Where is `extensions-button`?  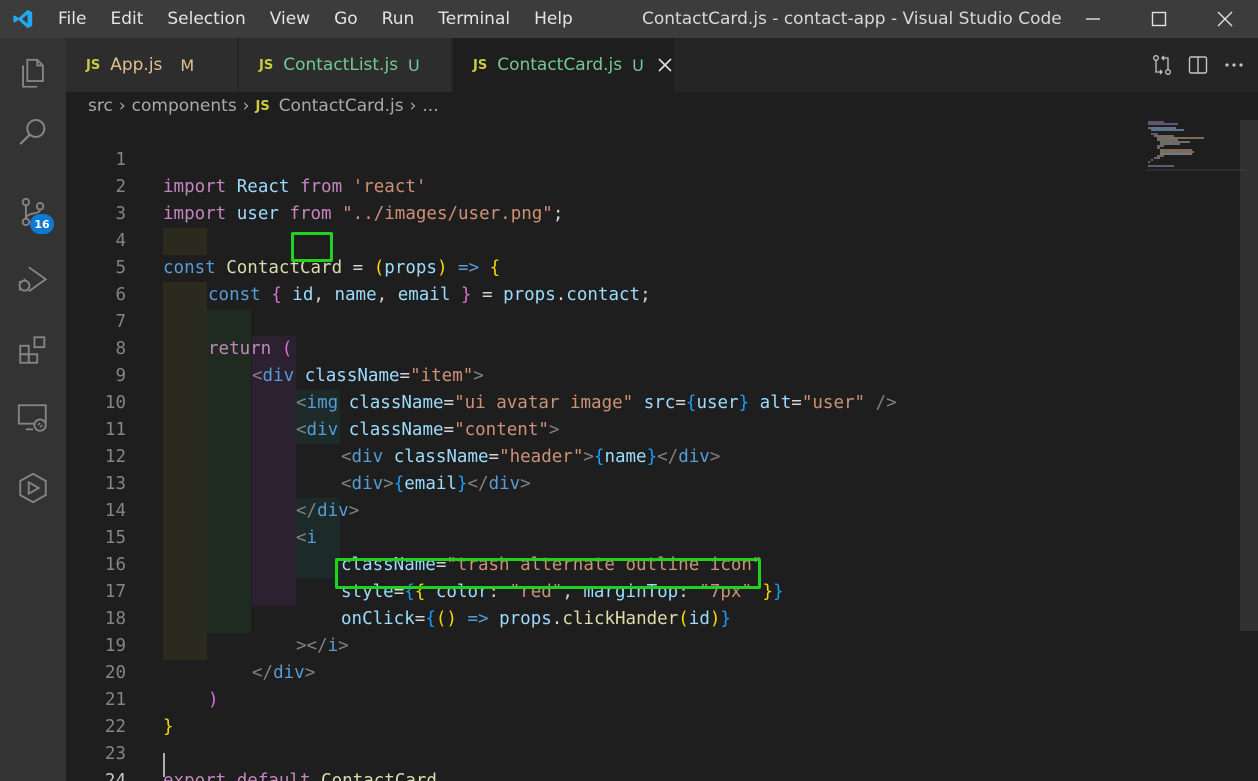 extensions-button is located at coordinates (33, 350).